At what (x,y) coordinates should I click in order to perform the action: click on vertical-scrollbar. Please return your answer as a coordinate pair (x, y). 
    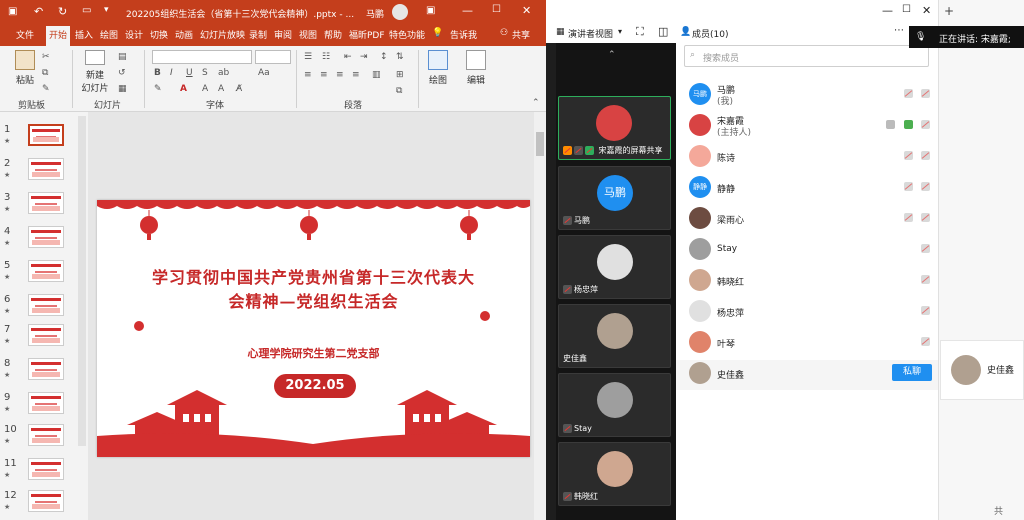
    Looking at the image, I should click on (540, 316).